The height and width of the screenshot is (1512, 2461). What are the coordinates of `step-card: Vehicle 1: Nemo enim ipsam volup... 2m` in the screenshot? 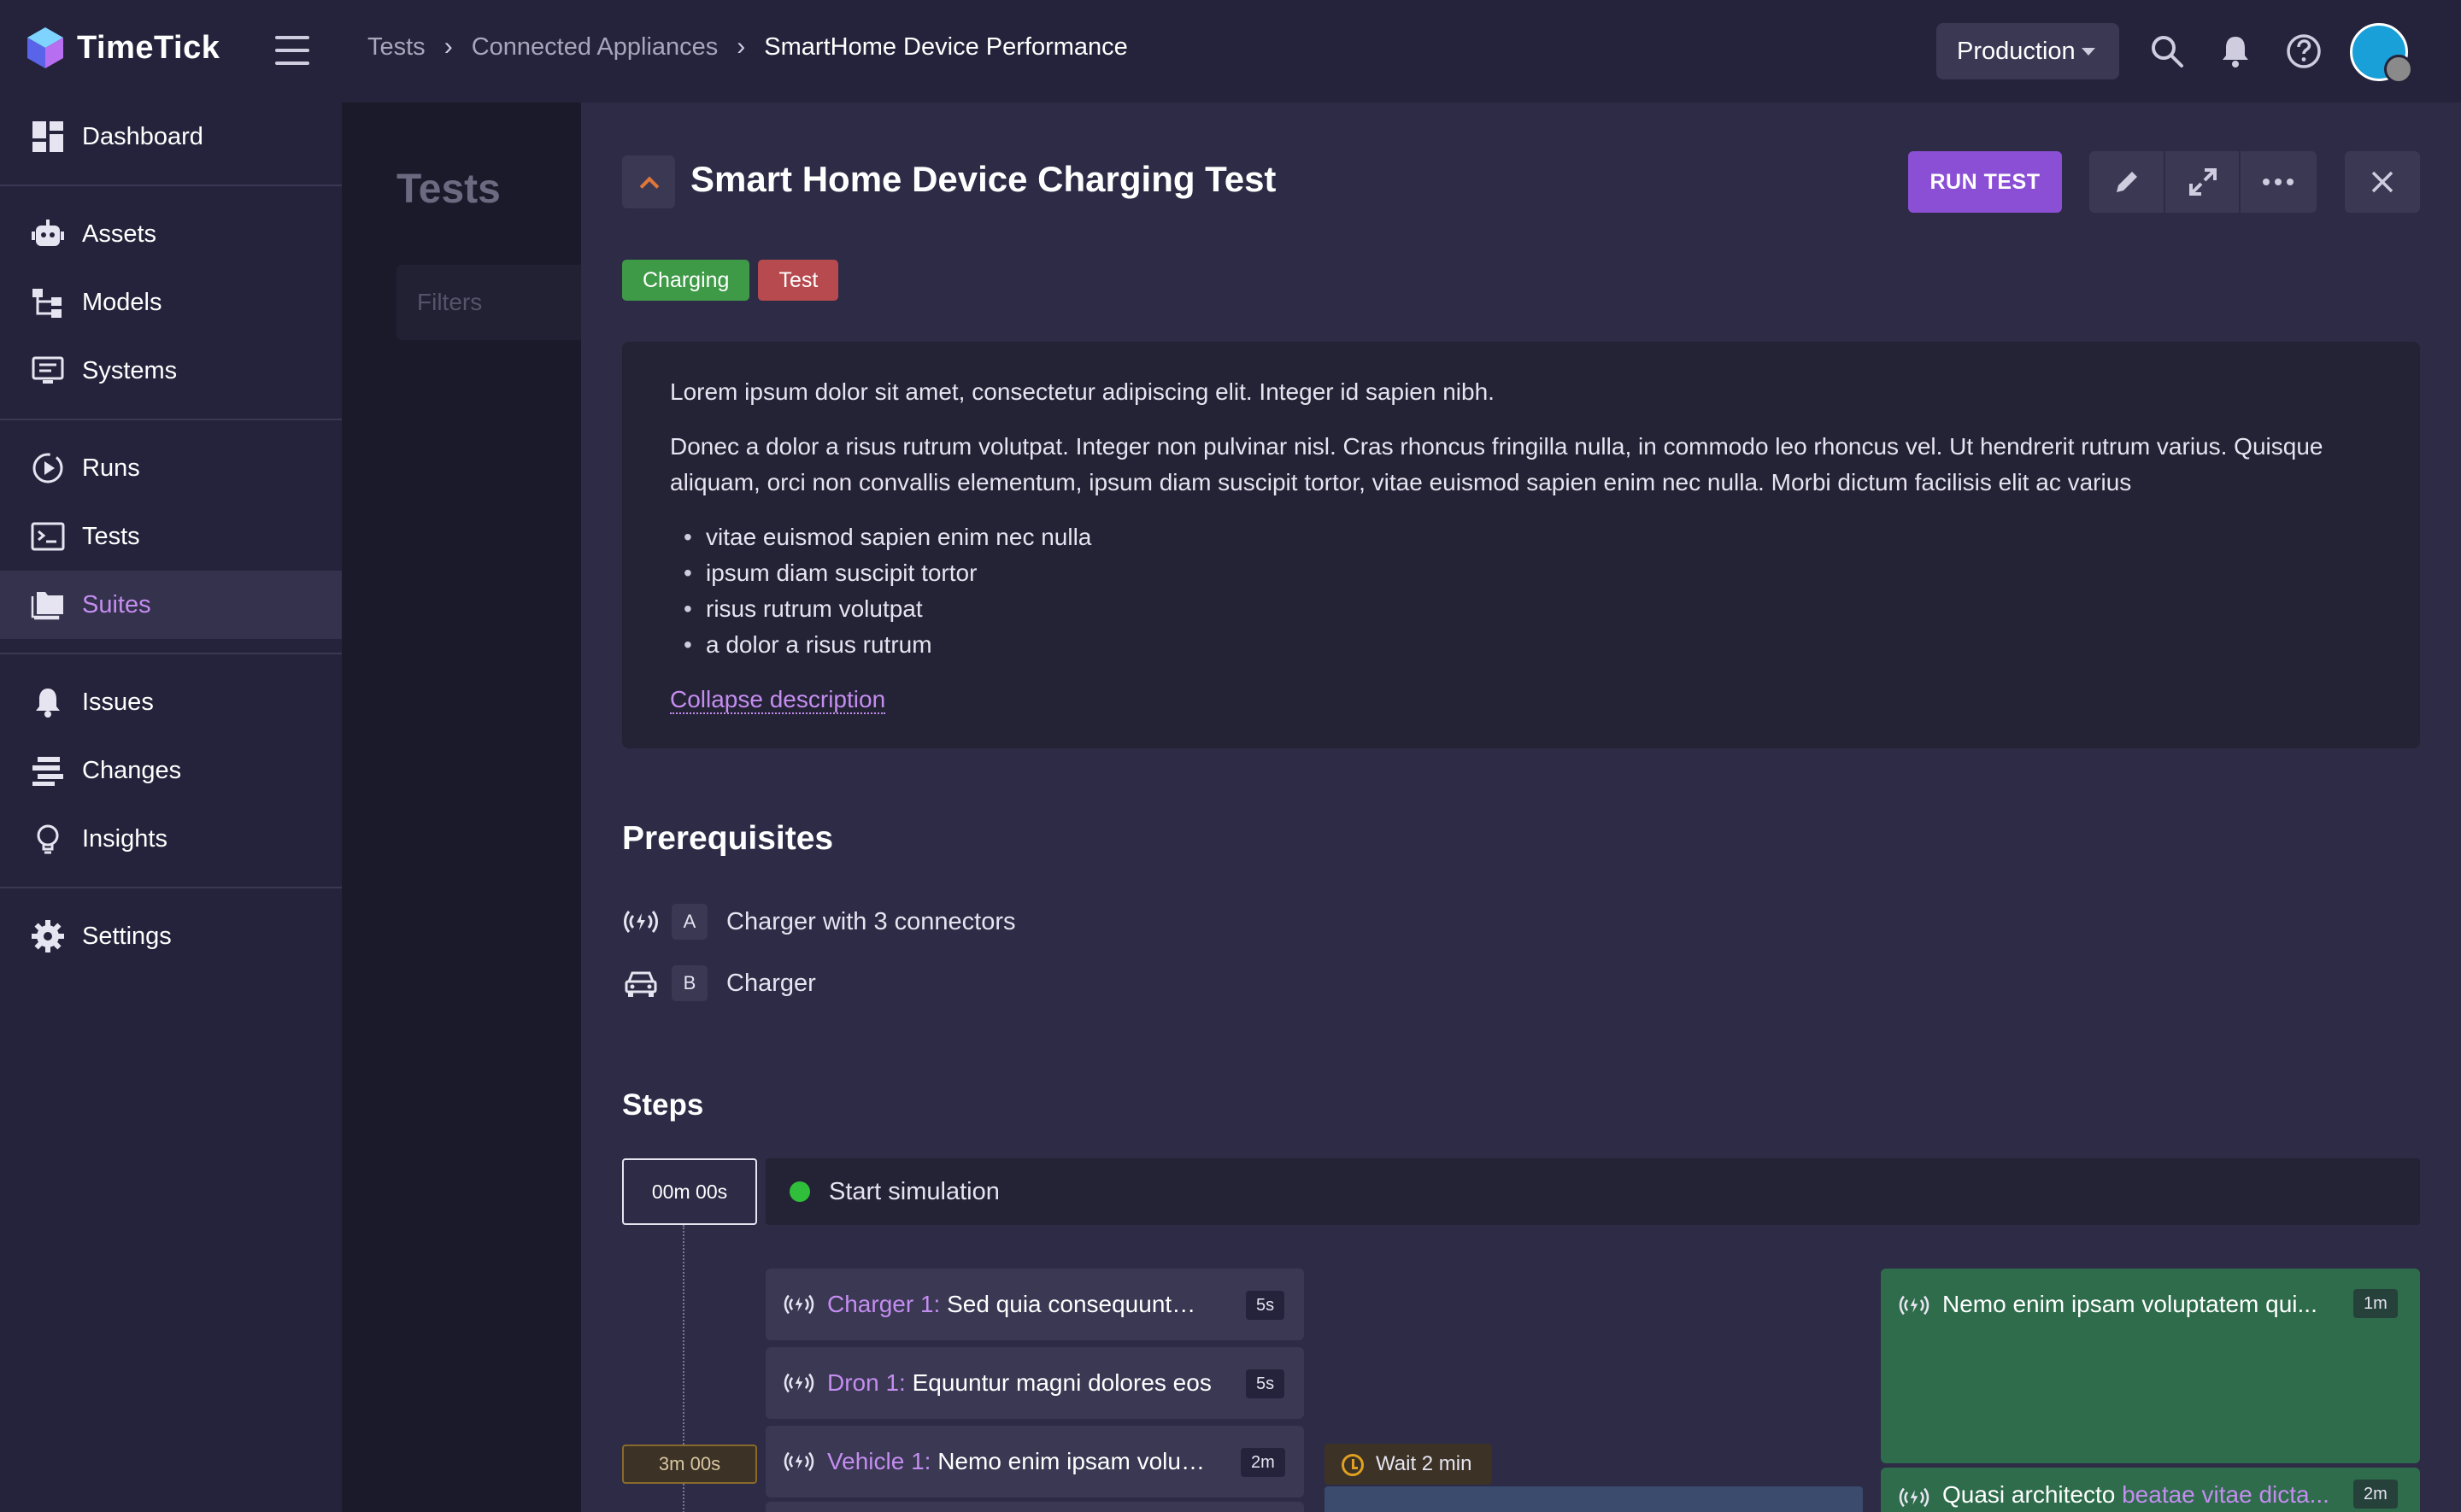 It's located at (1035, 1461).